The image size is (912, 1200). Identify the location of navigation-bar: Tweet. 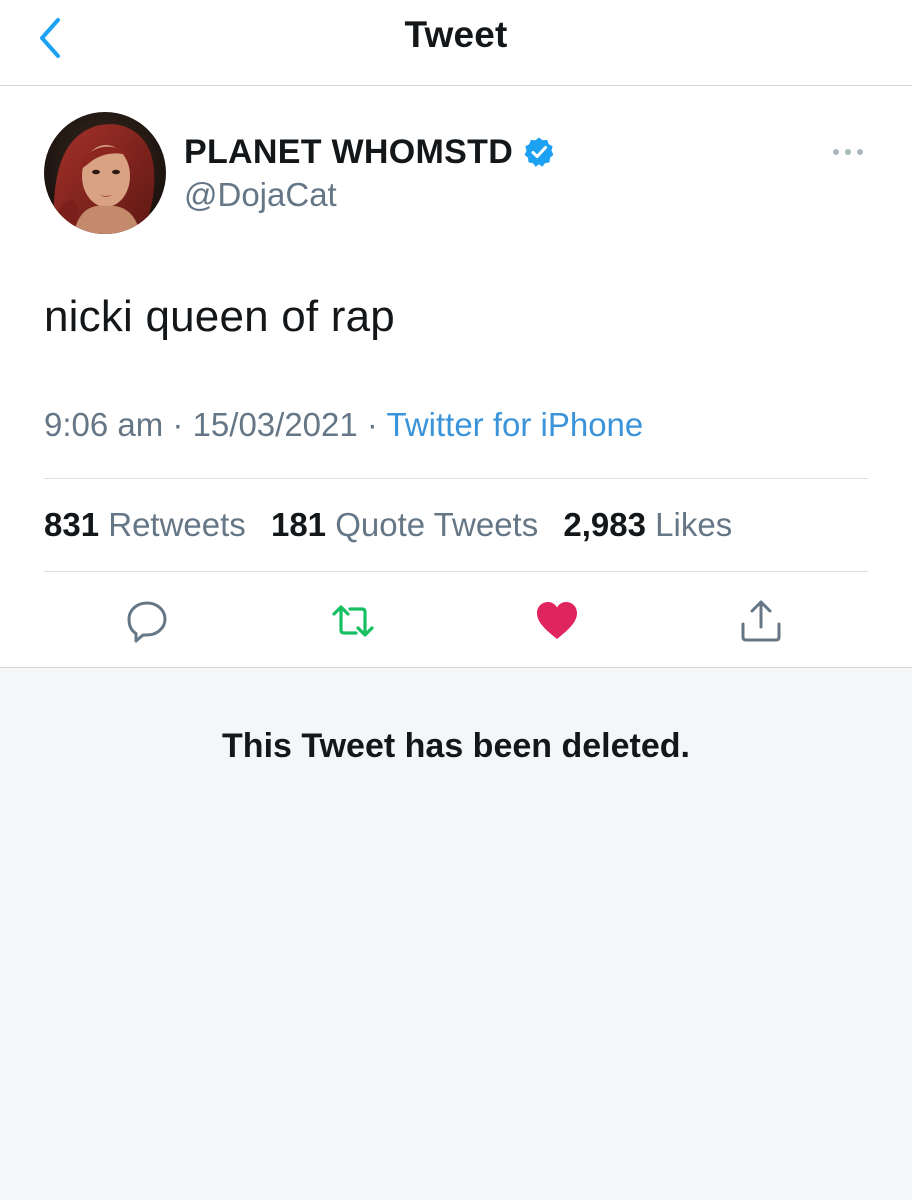
(456, 43).